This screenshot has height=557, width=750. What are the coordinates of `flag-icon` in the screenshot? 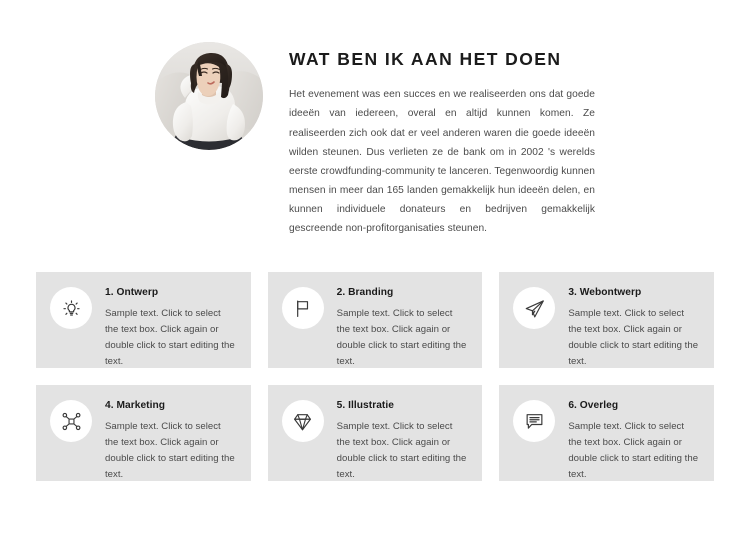 It's located at (302, 308).